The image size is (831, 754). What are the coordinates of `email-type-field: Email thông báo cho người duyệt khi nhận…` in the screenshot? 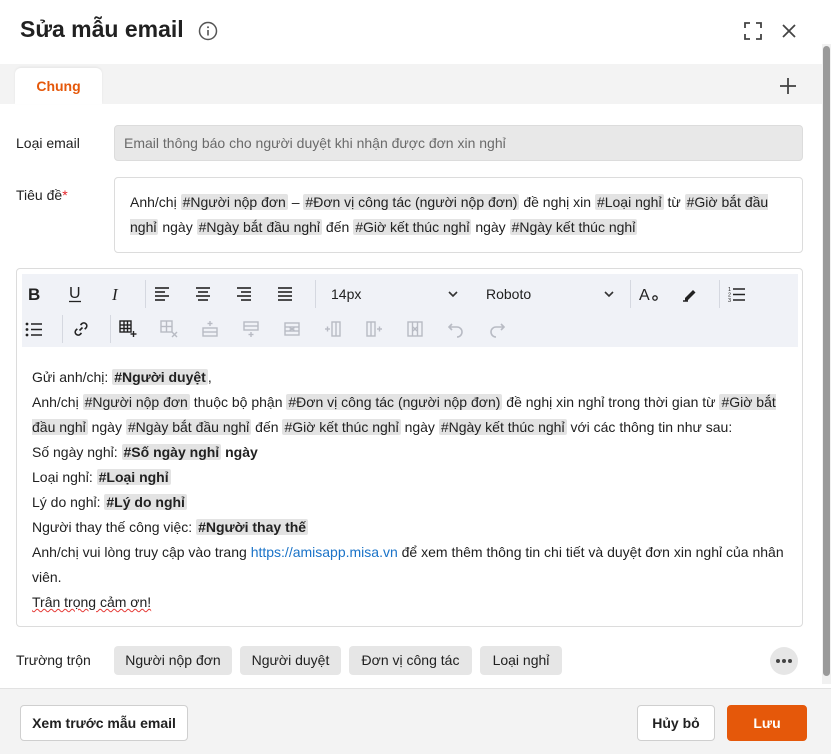 It's located at (458, 143).